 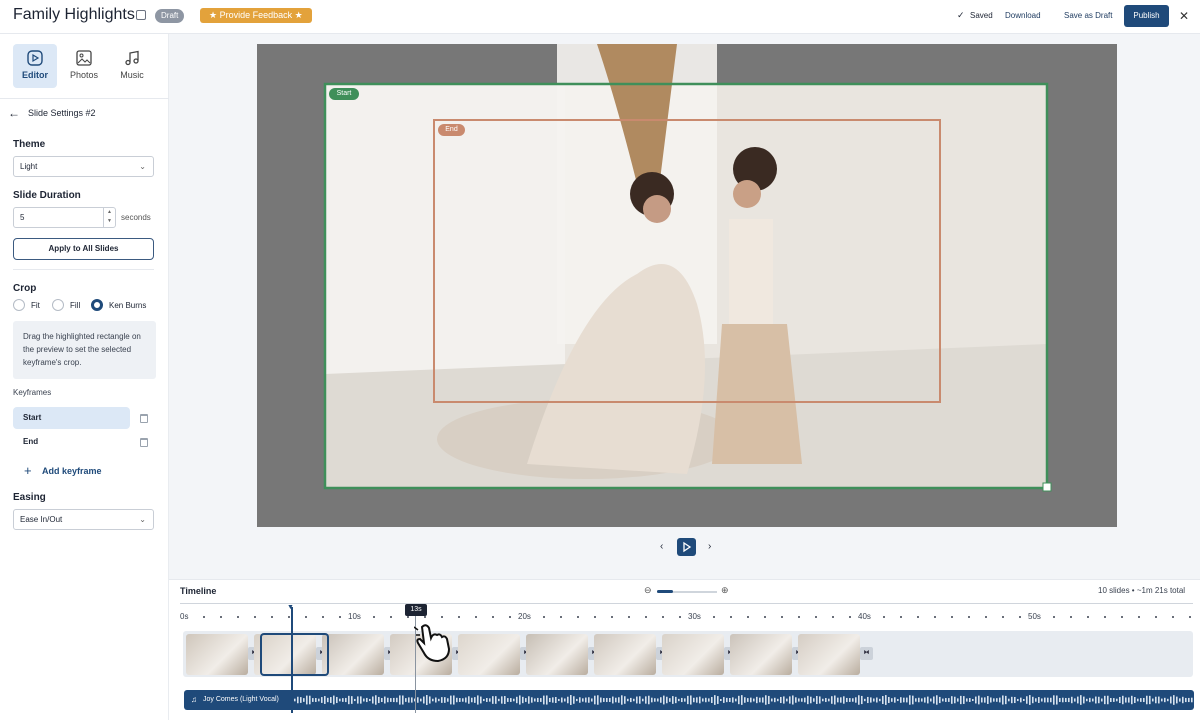 What do you see at coordinates (1184, 16) in the screenshot?
I see `close-icon: ✕` at bounding box center [1184, 16].